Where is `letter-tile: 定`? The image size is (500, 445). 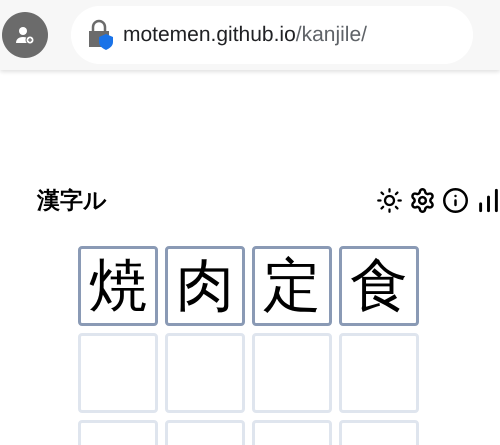
letter-tile: 定 is located at coordinates (292, 286).